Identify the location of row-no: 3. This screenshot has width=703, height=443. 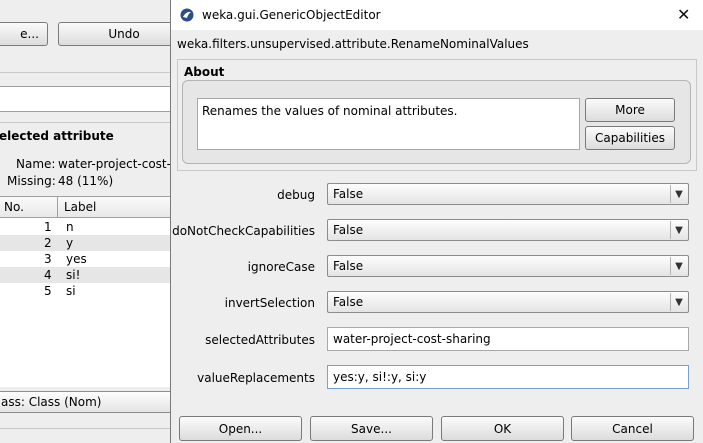
(48, 259).